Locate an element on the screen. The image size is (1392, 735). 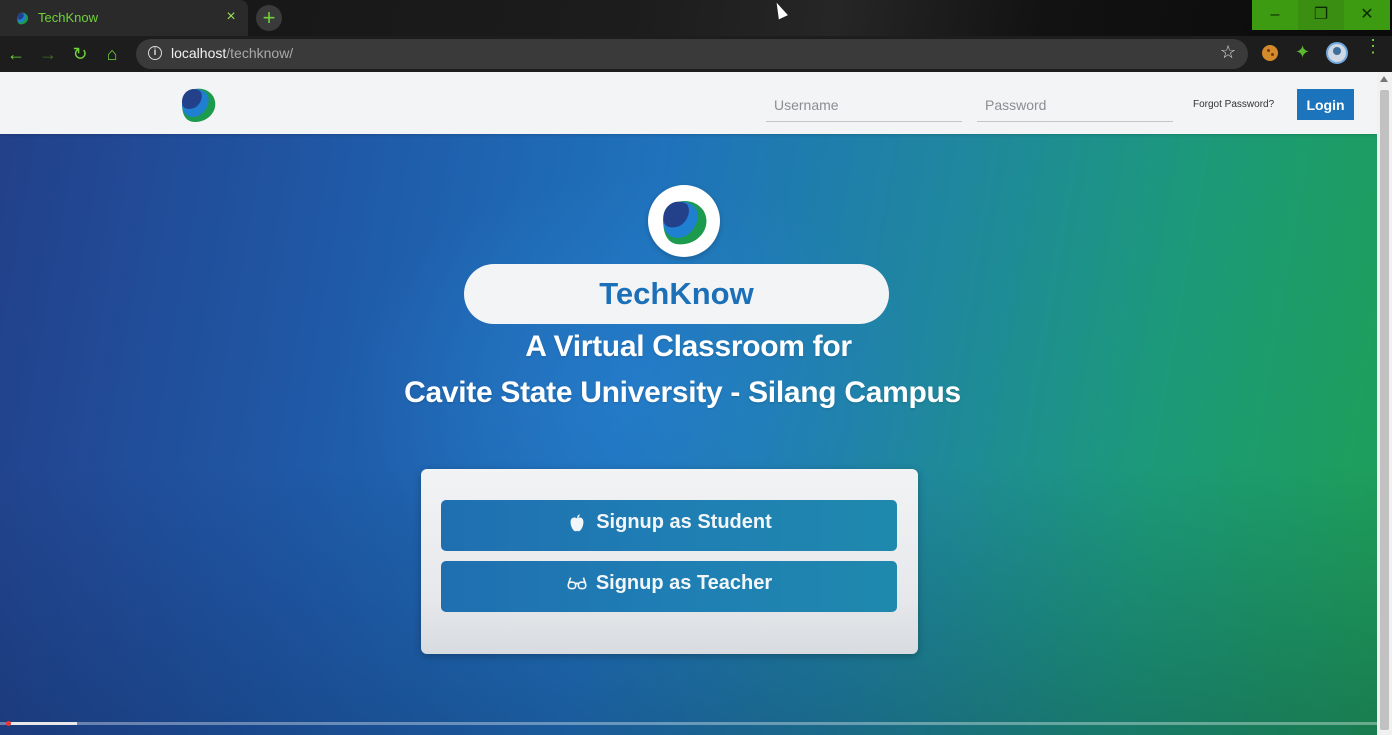
url-host: localhost is located at coordinates (199, 53).